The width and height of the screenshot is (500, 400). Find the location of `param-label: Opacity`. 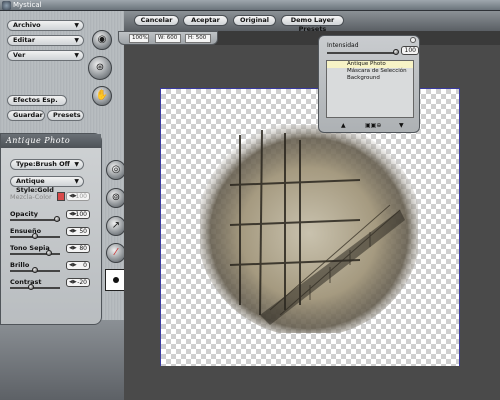

param-label: Opacity is located at coordinates (24, 214).